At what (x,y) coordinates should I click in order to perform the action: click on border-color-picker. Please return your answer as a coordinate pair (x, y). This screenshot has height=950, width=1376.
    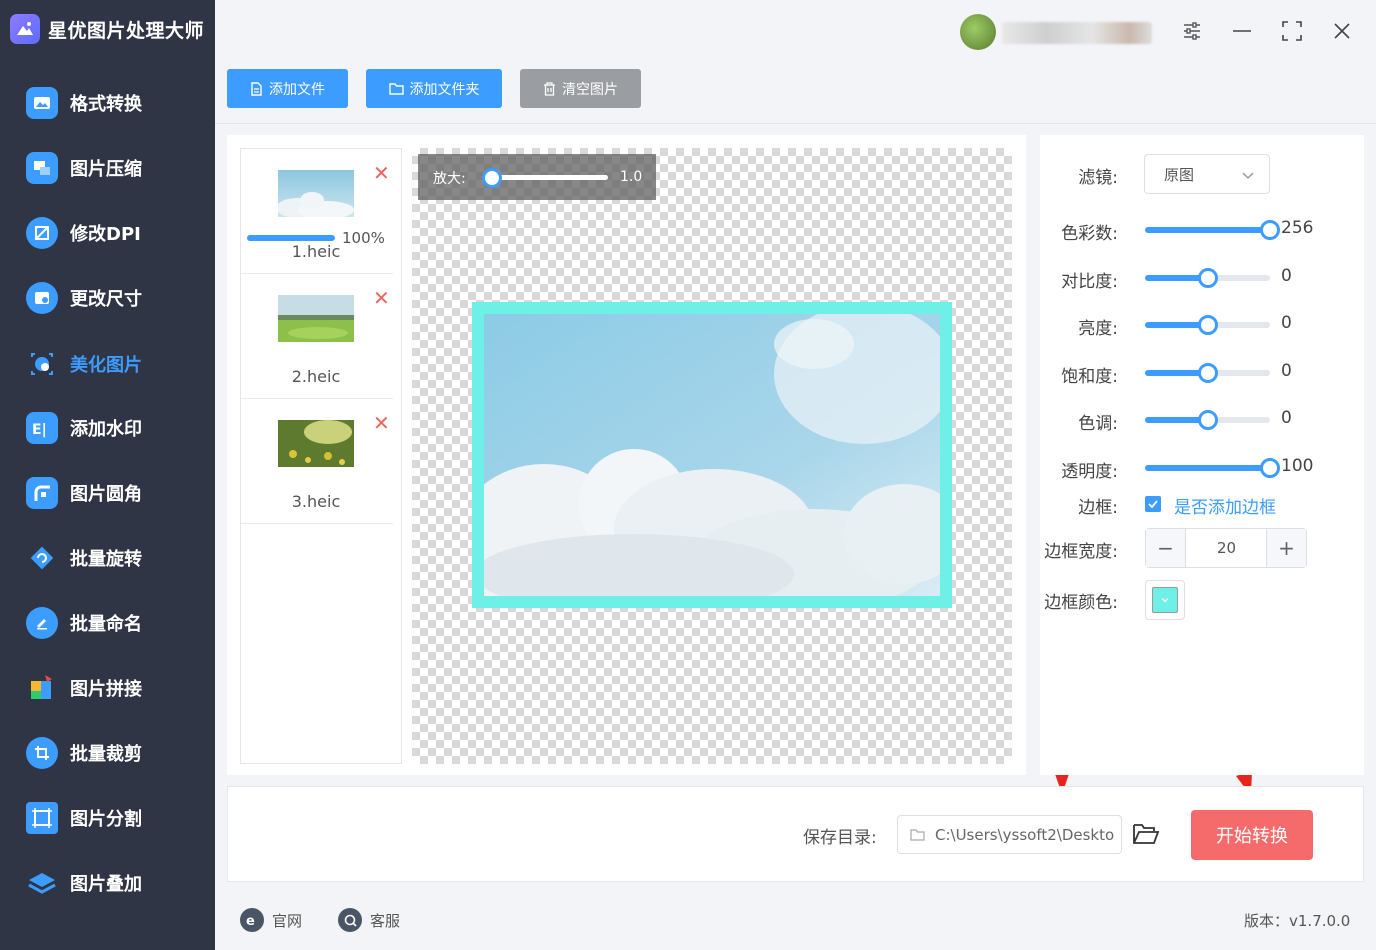
    Looking at the image, I should click on (1165, 600).